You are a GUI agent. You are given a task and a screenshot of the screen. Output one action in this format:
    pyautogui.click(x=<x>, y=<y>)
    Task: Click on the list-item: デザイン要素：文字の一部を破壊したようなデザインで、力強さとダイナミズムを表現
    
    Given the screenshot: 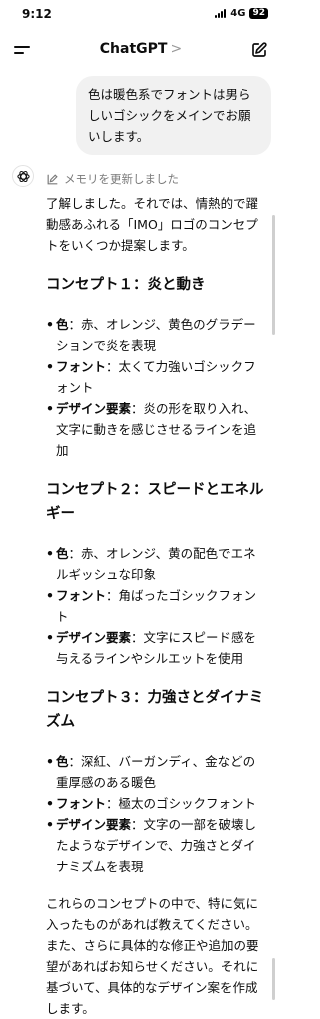 What is the action you would take?
    pyautogui.click(x=156, y=845)
    